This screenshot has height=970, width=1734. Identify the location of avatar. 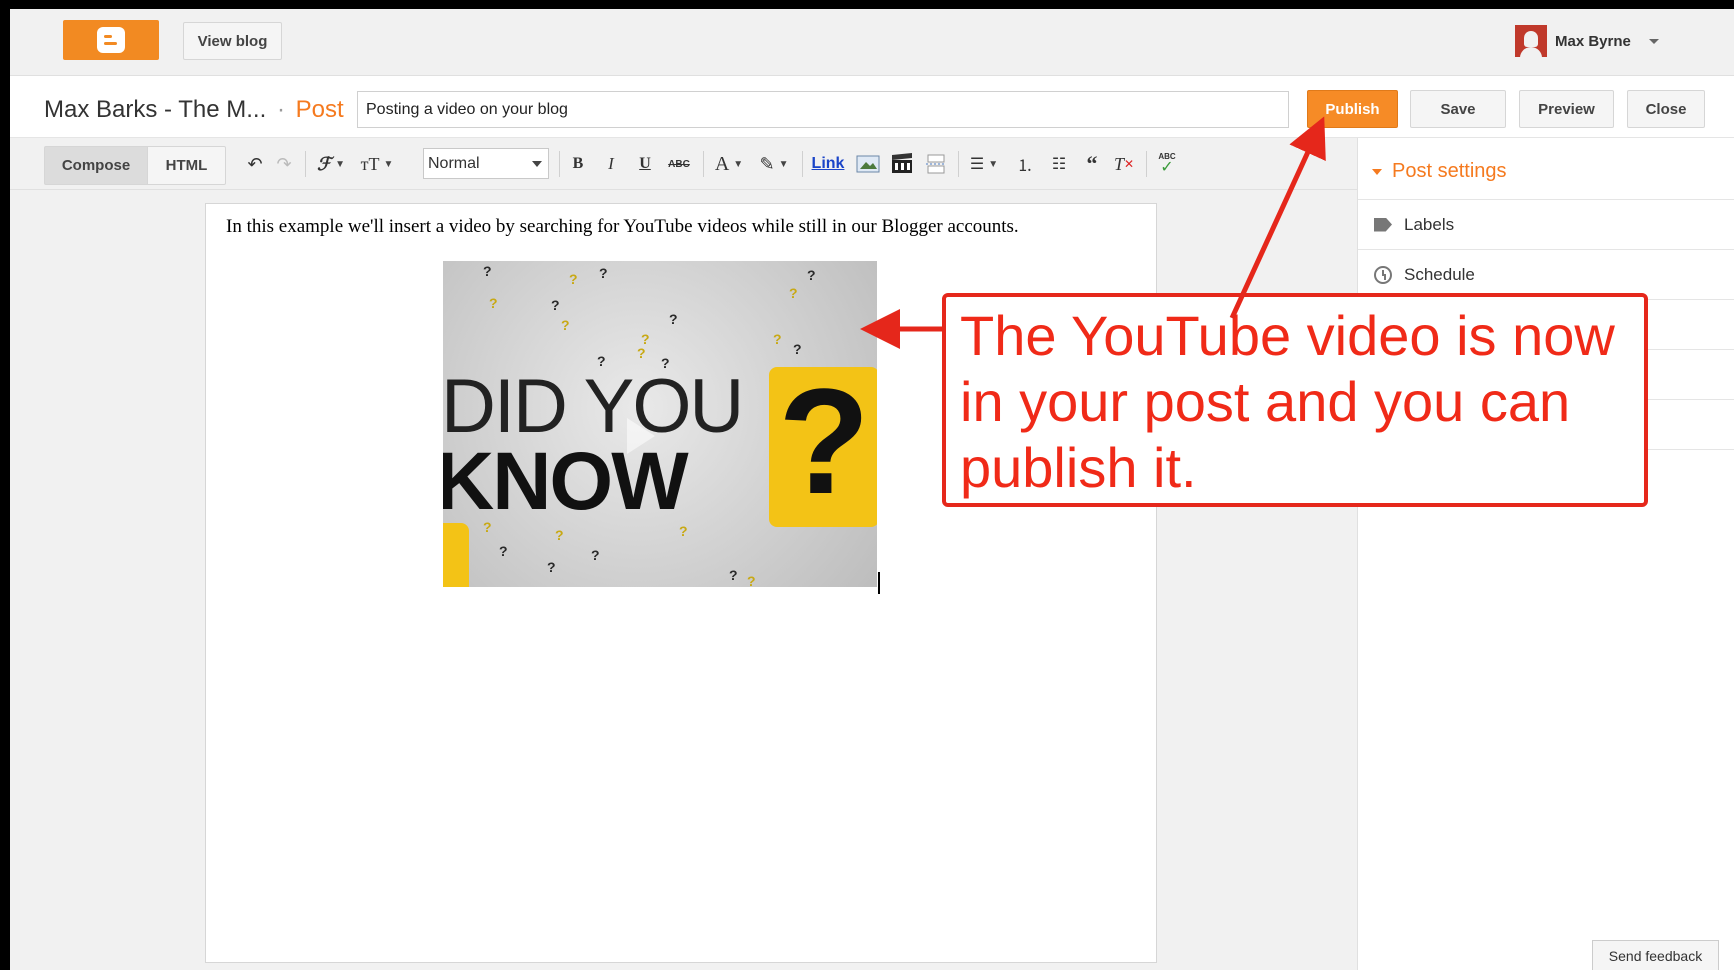
(1531, 41).